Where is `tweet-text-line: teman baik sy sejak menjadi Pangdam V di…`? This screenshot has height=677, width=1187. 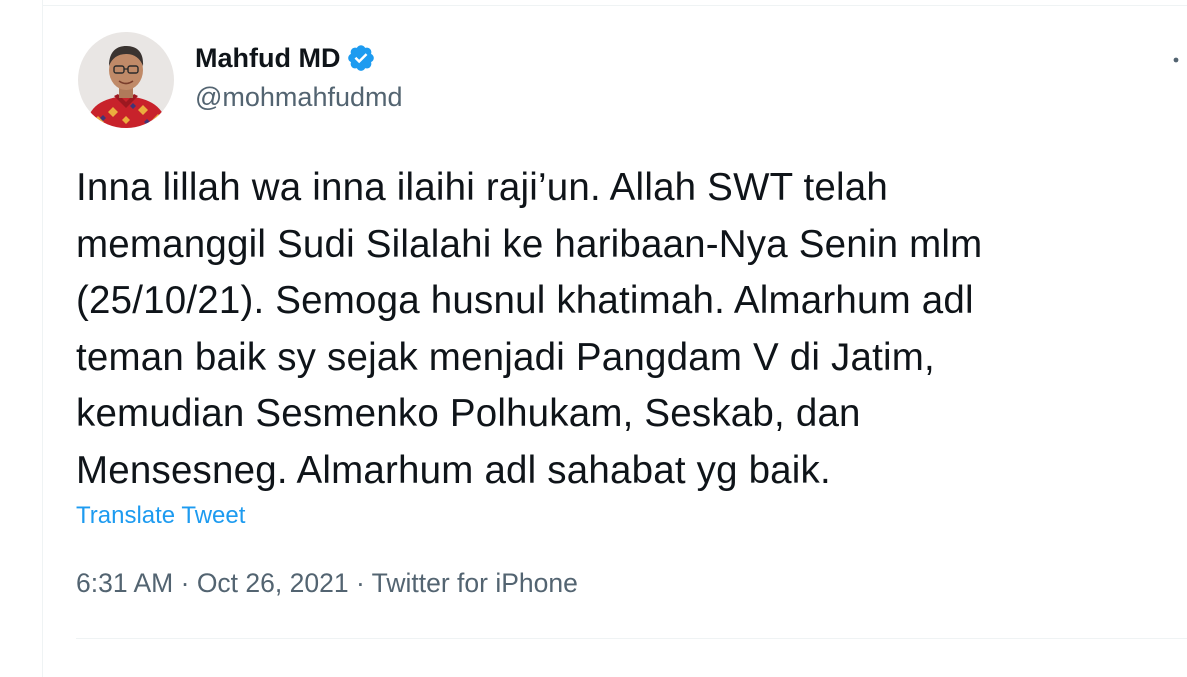
tweet-text-line: teman baik sy sejak menjadi Pangdam V di… is located at coordinates (505, 357).